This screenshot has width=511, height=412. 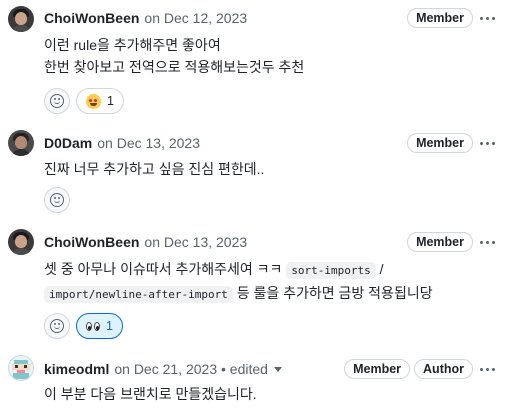 I want to click on comment-body-line: 진짜 너무 추가하고 싶음 진심 편한데.., so click(x=154, y=169).